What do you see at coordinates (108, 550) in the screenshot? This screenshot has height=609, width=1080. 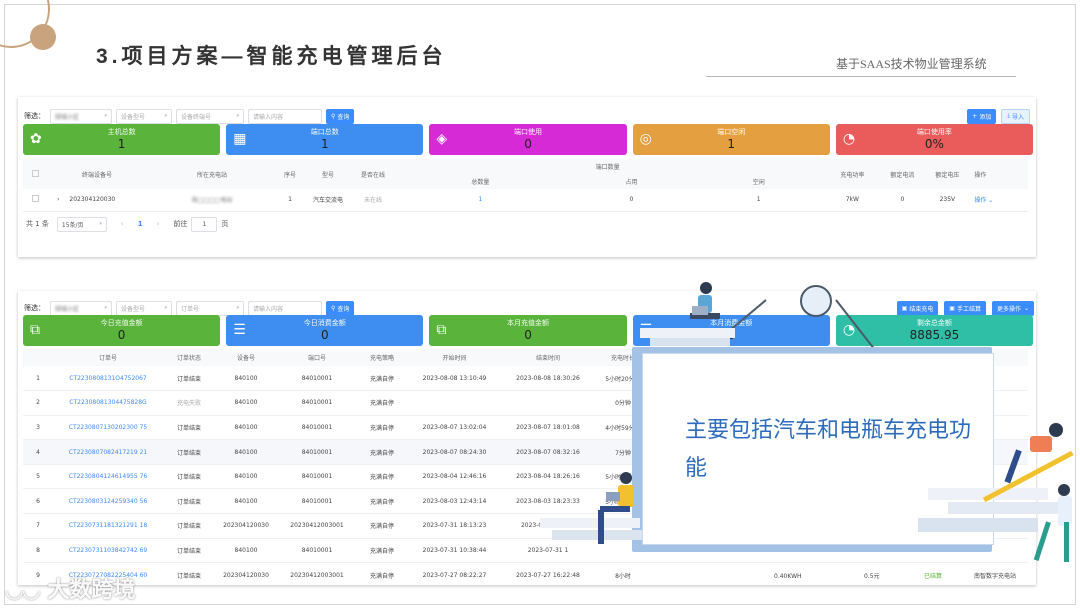 I see `order-no-link: CT2230731103842742 69` at bounding box center [108, 550].